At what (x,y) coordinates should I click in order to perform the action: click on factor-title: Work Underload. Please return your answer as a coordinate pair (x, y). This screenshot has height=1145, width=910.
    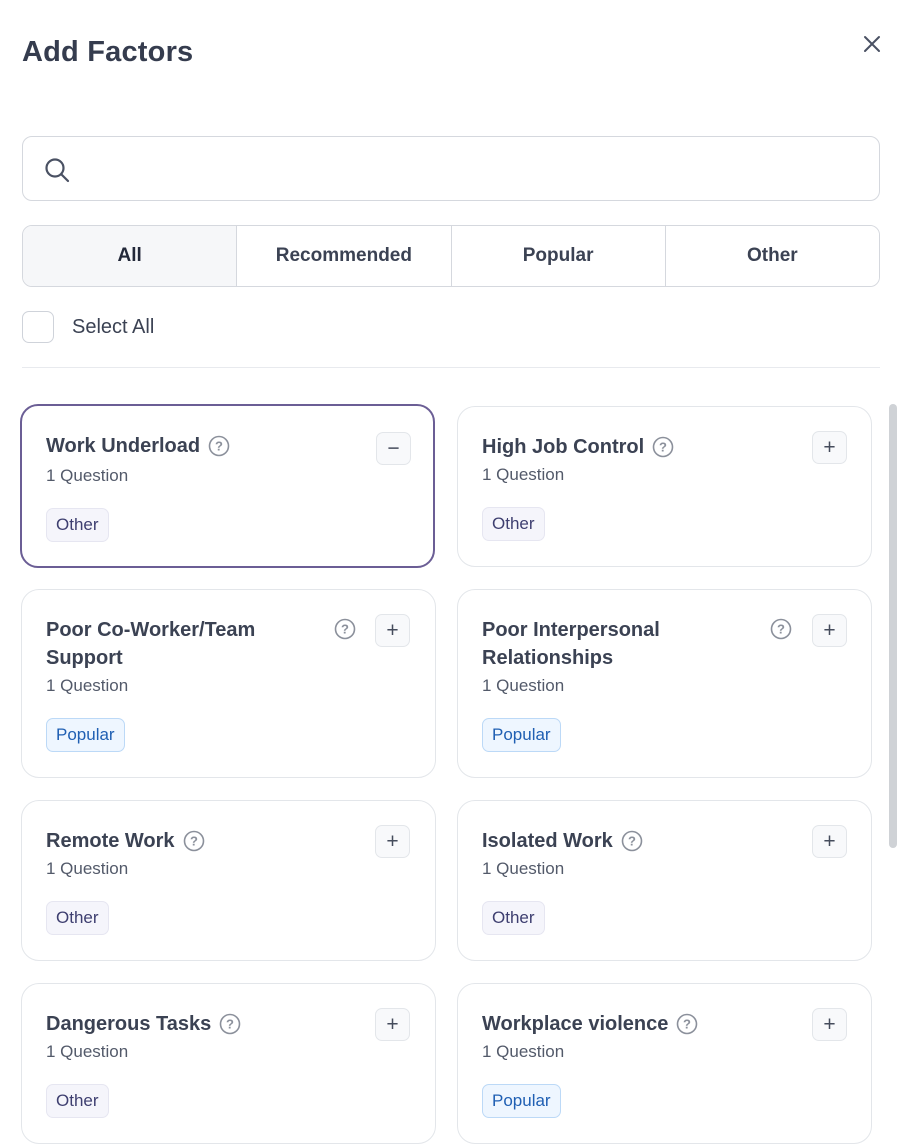
    Looking at the image, I should click on (123, 446).